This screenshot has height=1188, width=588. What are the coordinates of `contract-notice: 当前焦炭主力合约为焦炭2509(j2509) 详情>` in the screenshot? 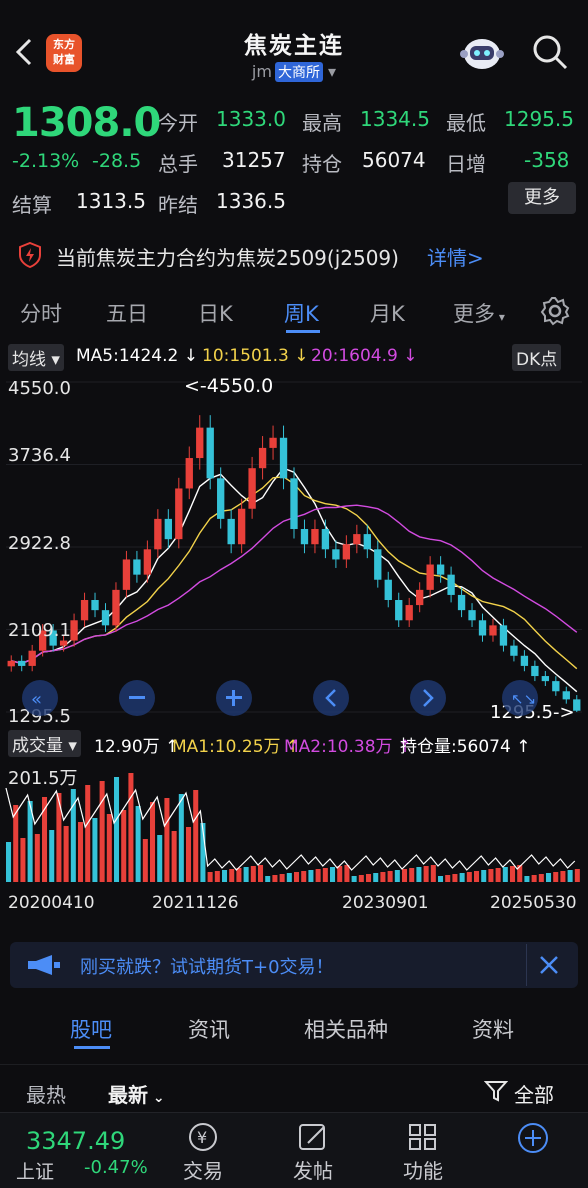 It's located at (294, 255).